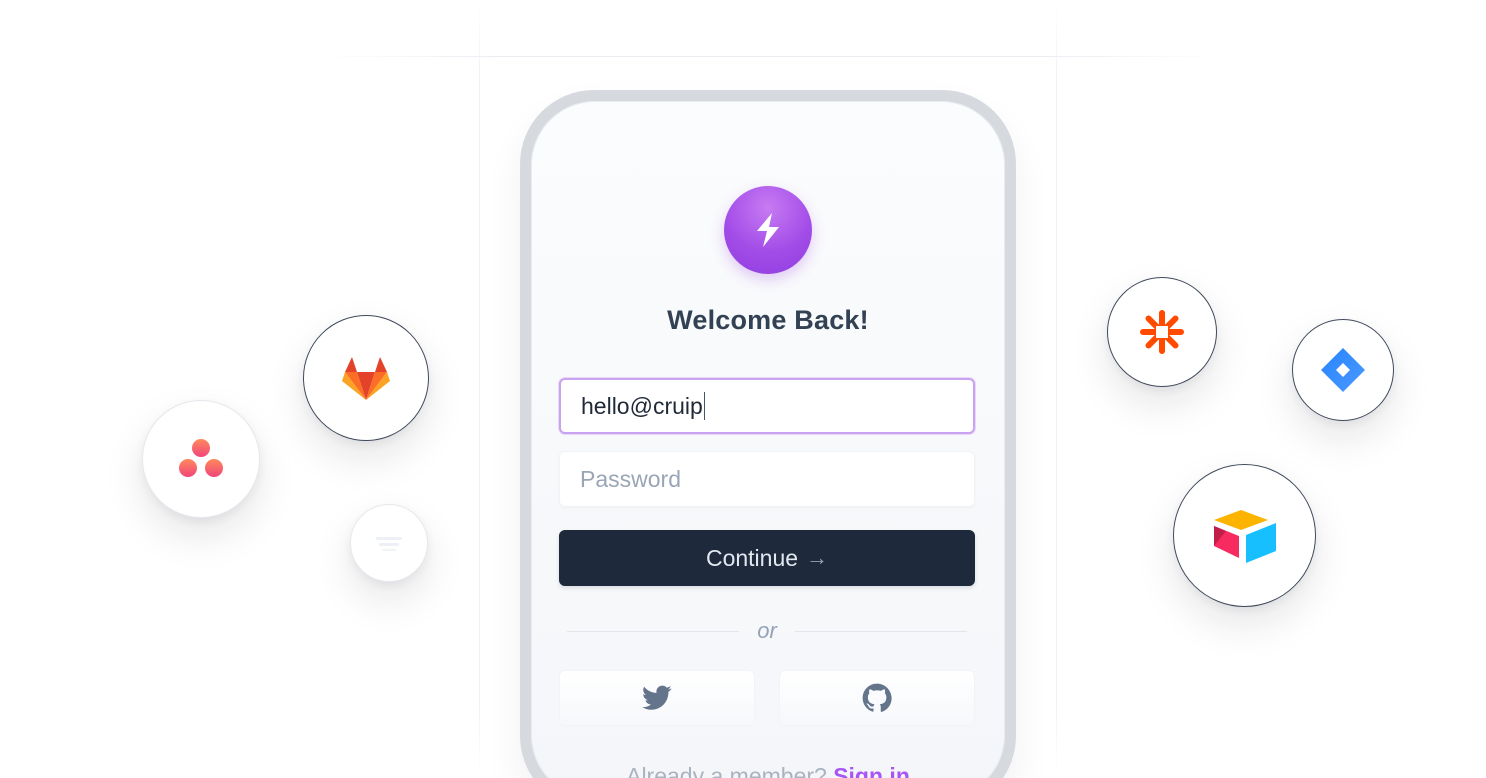 Image resolution: width=1486 pixels, height=778 pixels. Describe the element at coordinates (479, 389) in the screenshot. I see `guide-line-left` at that location.